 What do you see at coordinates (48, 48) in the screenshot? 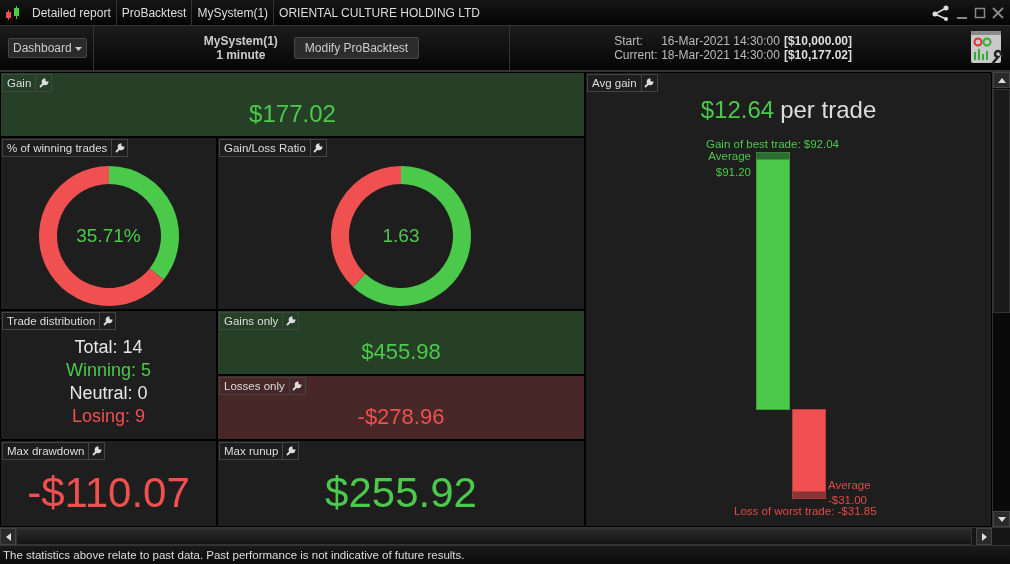
I see `view-dropdown: Dashboard` at bounding box center [48, 48].